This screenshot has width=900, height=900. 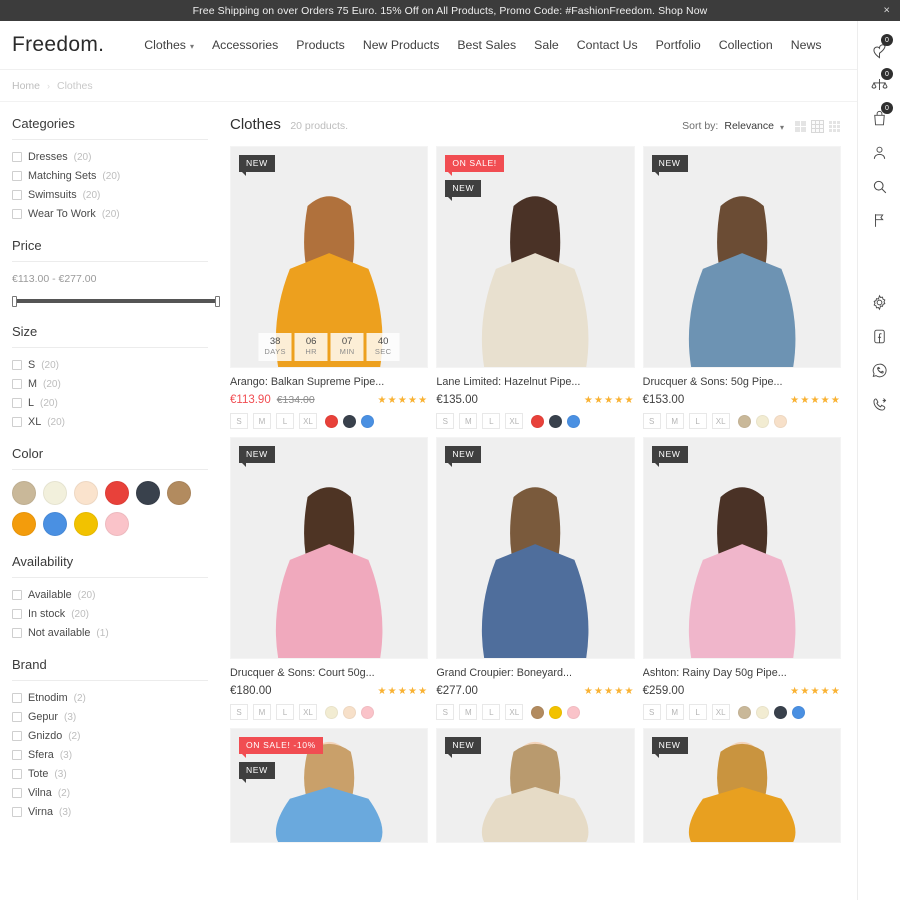 I want to click on filter-option: Dresses (20), so click(x=110, y=157).